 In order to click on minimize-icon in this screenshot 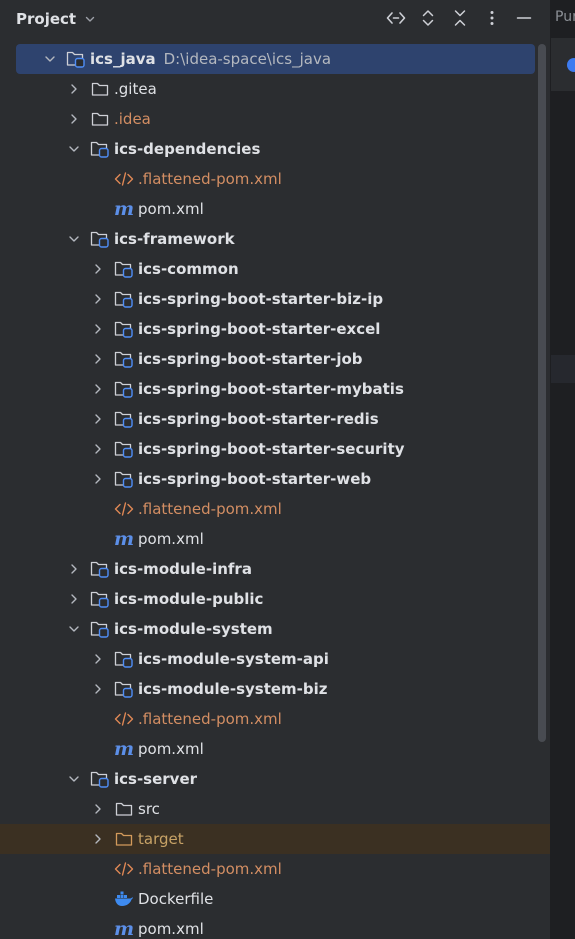, I will do `click(524, 18)`.